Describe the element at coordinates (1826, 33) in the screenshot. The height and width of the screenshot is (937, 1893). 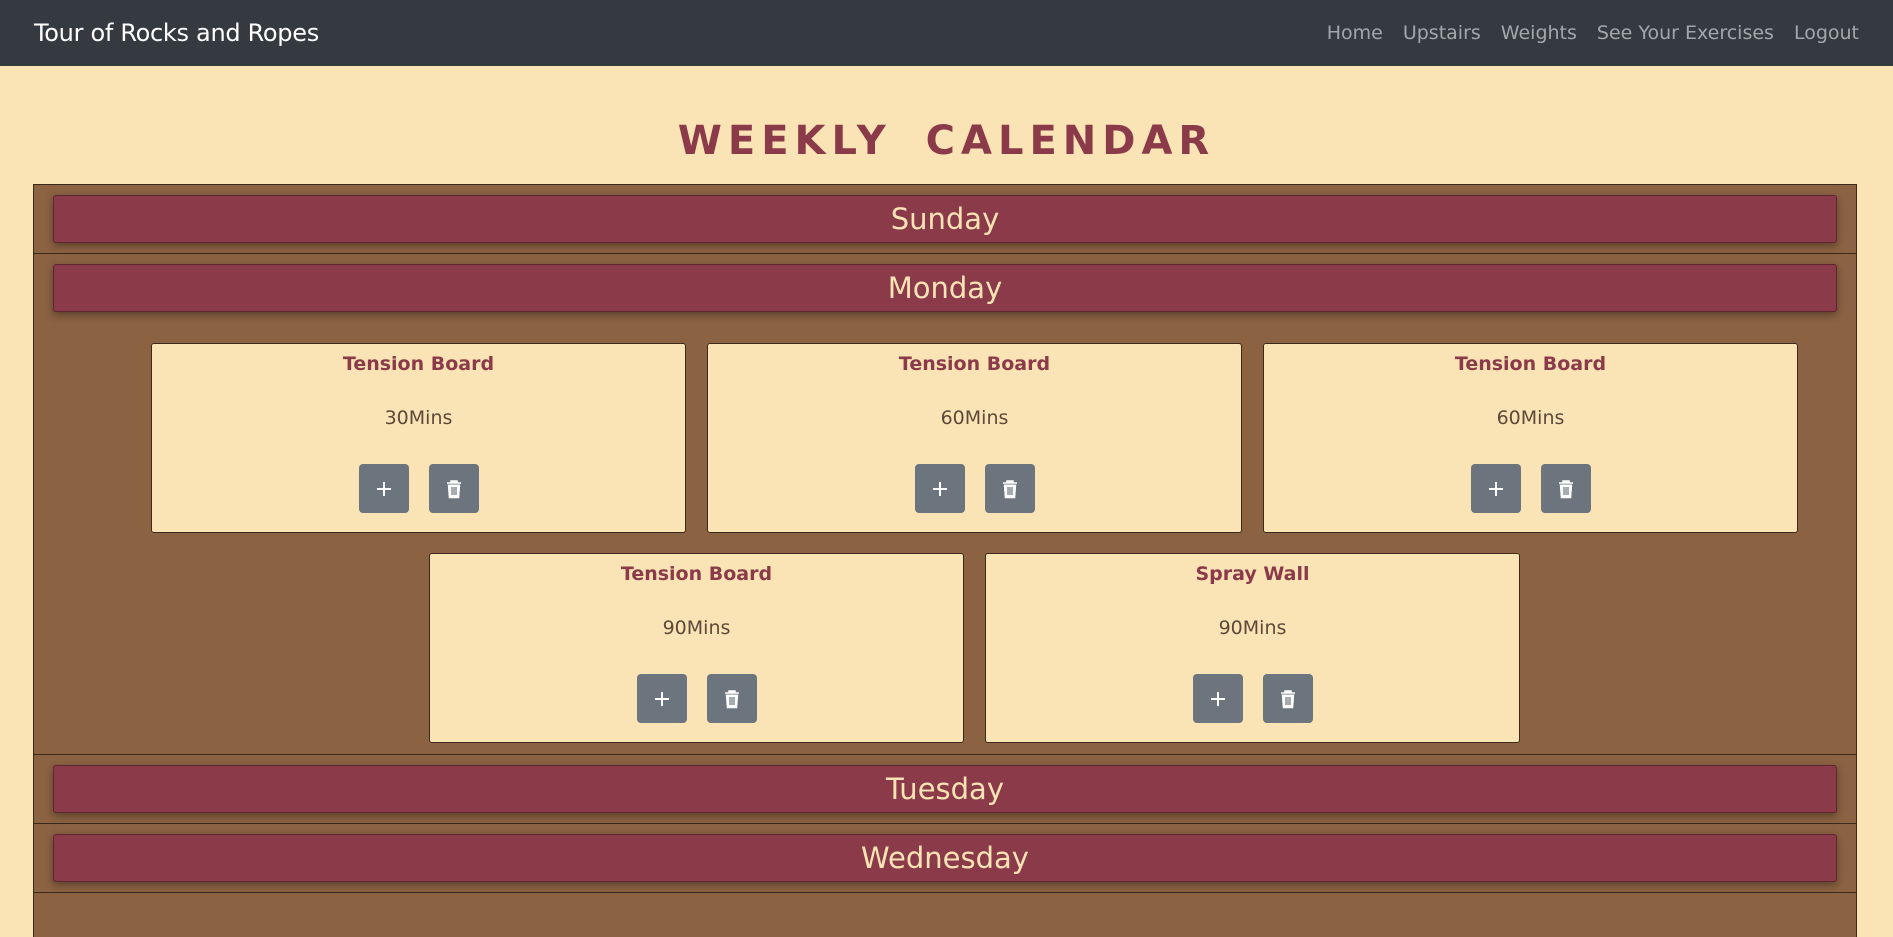
I see `nav-logout-link: Logout` at that location.